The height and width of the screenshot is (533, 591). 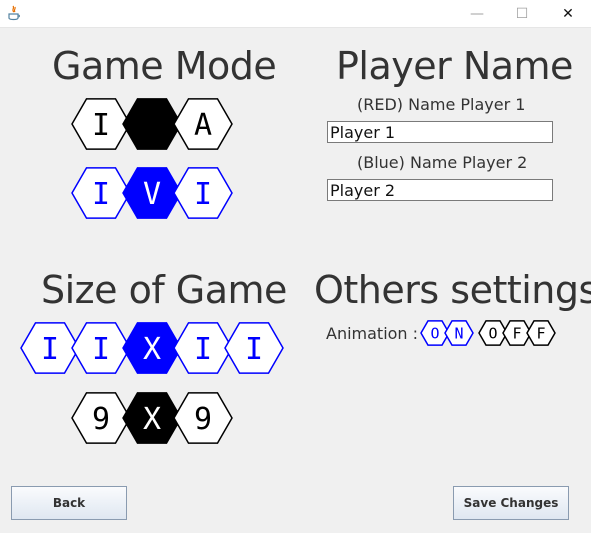 I want to click on game-mode-option-label: I, so click(x=101, y=125).